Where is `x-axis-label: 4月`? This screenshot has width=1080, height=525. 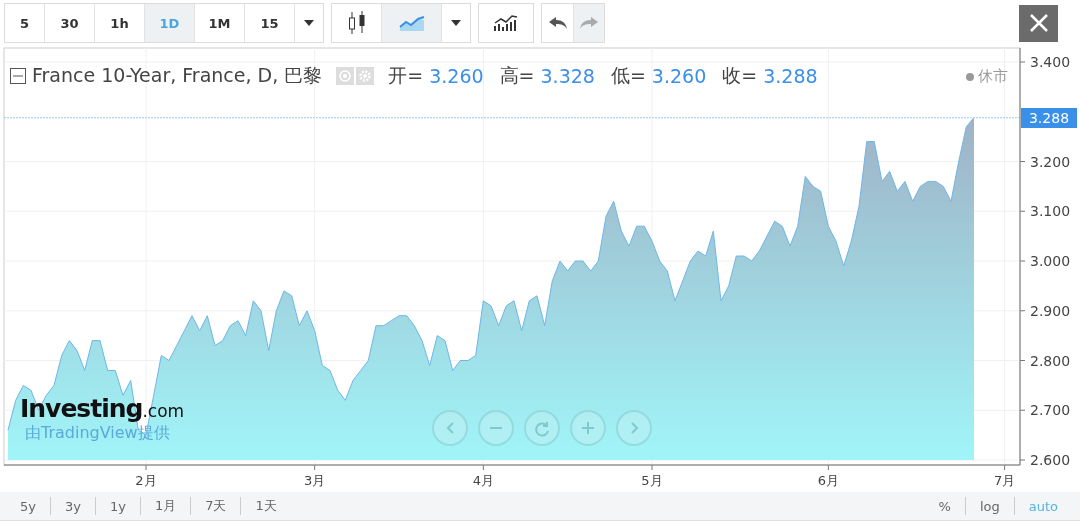 x-axis-label: 4月 is located at coordinates (483, 480).